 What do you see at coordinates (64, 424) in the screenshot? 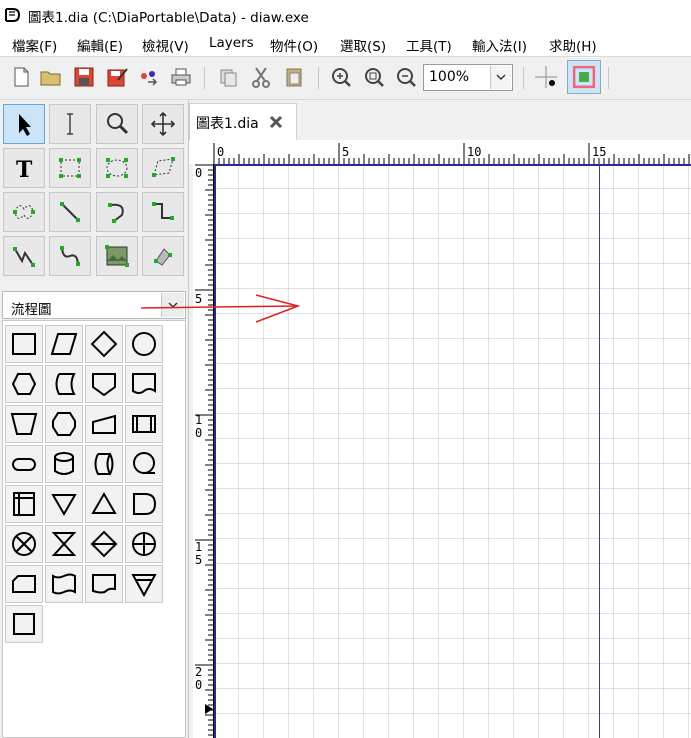
I see `hexagon-shape-icon` at bounding box center [64, 424].